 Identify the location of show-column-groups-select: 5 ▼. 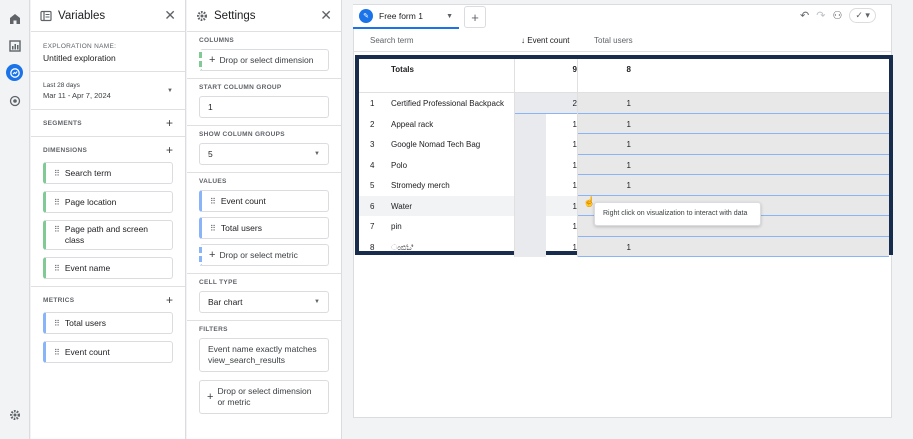
(264, 154).